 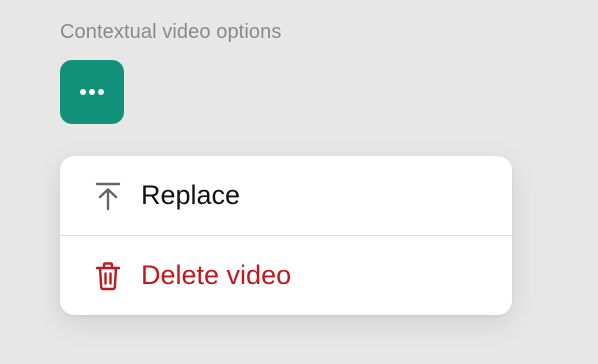 I want to click on upload-icon, so click(x=108, y=196).